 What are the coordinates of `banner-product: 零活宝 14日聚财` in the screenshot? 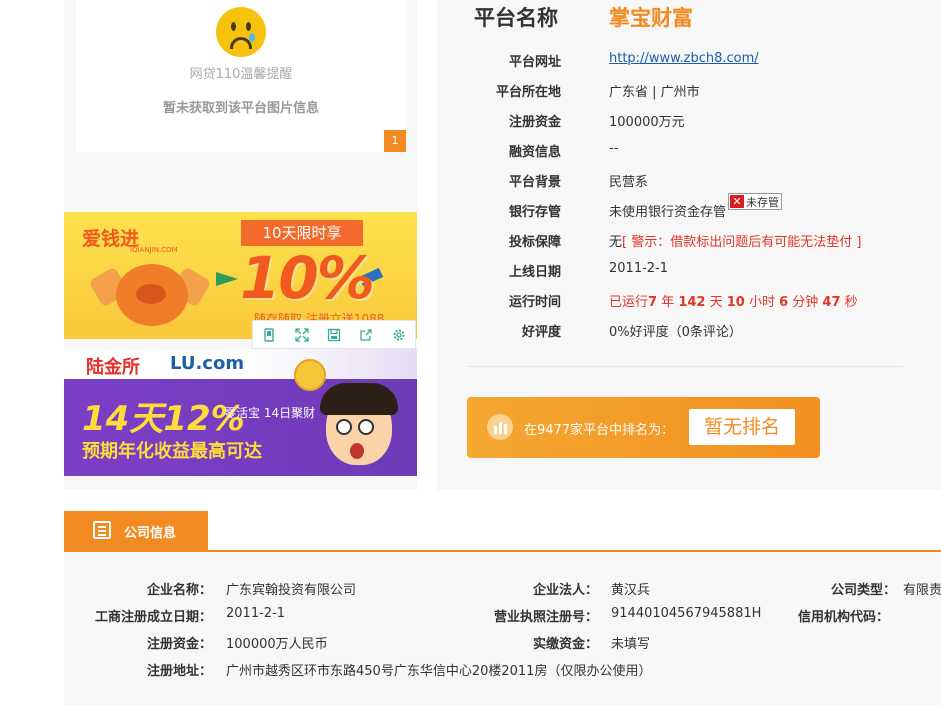 It's located at (270, 413).